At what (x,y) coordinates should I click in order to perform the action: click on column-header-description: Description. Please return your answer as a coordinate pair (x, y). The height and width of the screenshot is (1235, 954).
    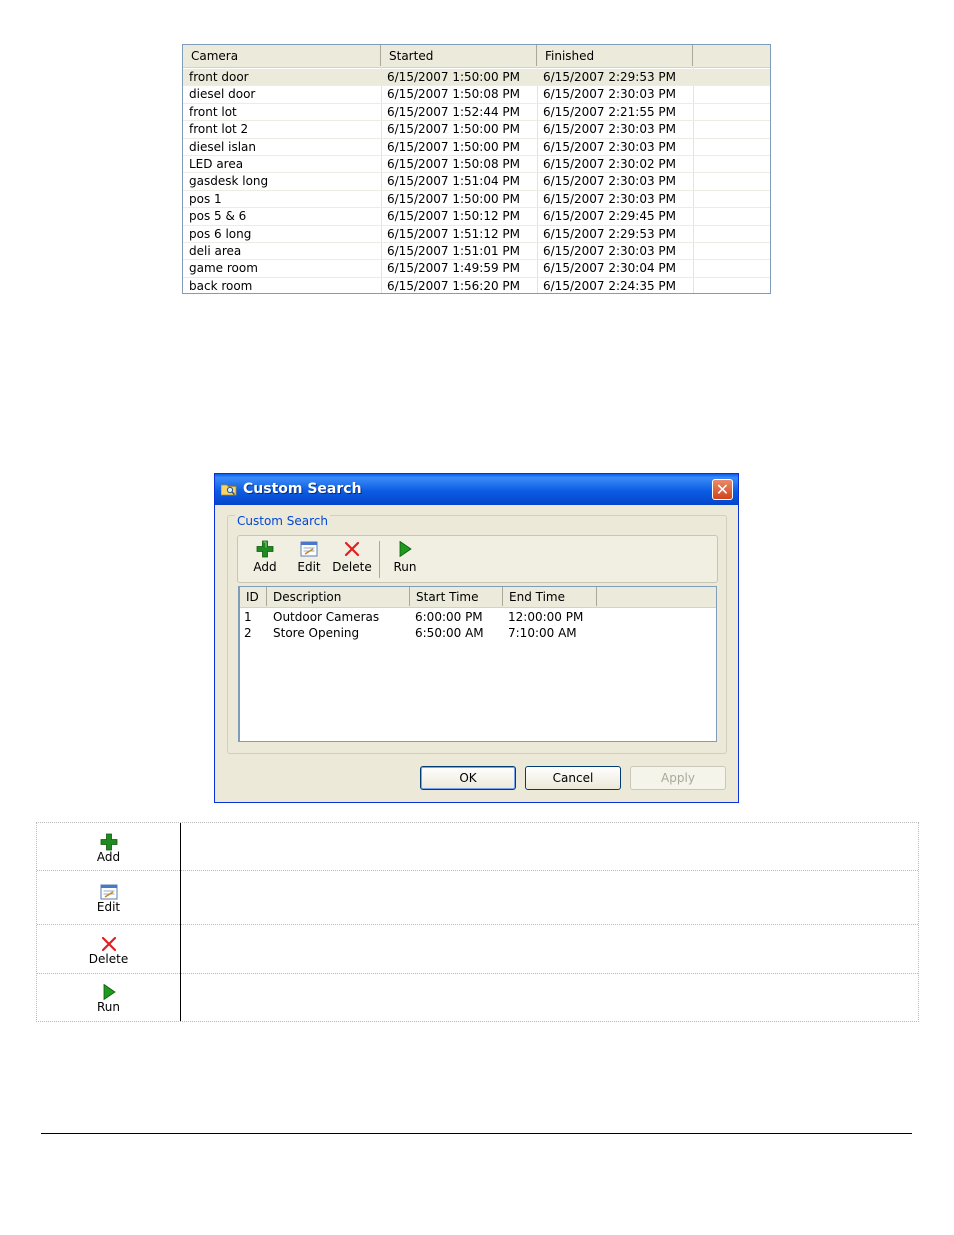
    Looking at the image, I should click on (338, 596).